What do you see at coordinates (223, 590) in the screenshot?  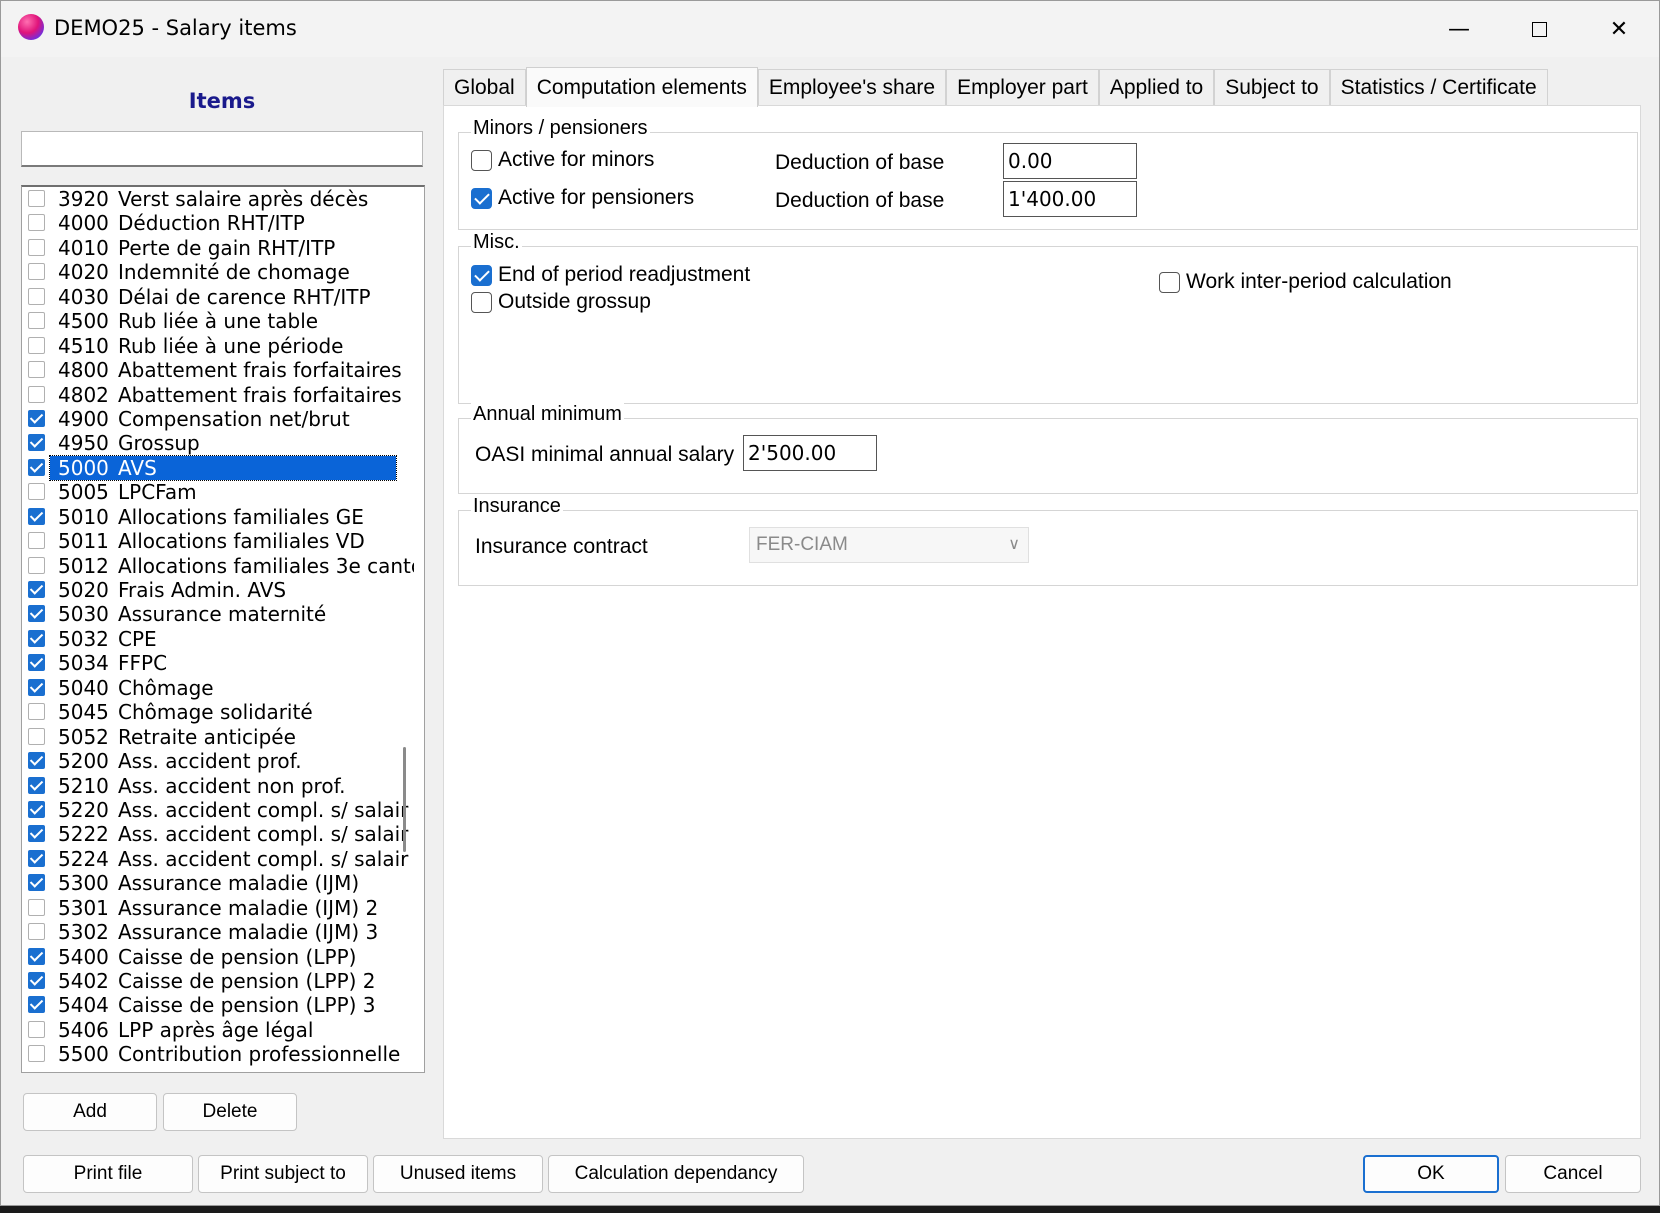 I see `list-item: 5020 Frais Admin. AVS` at bounding box center [223, 590].